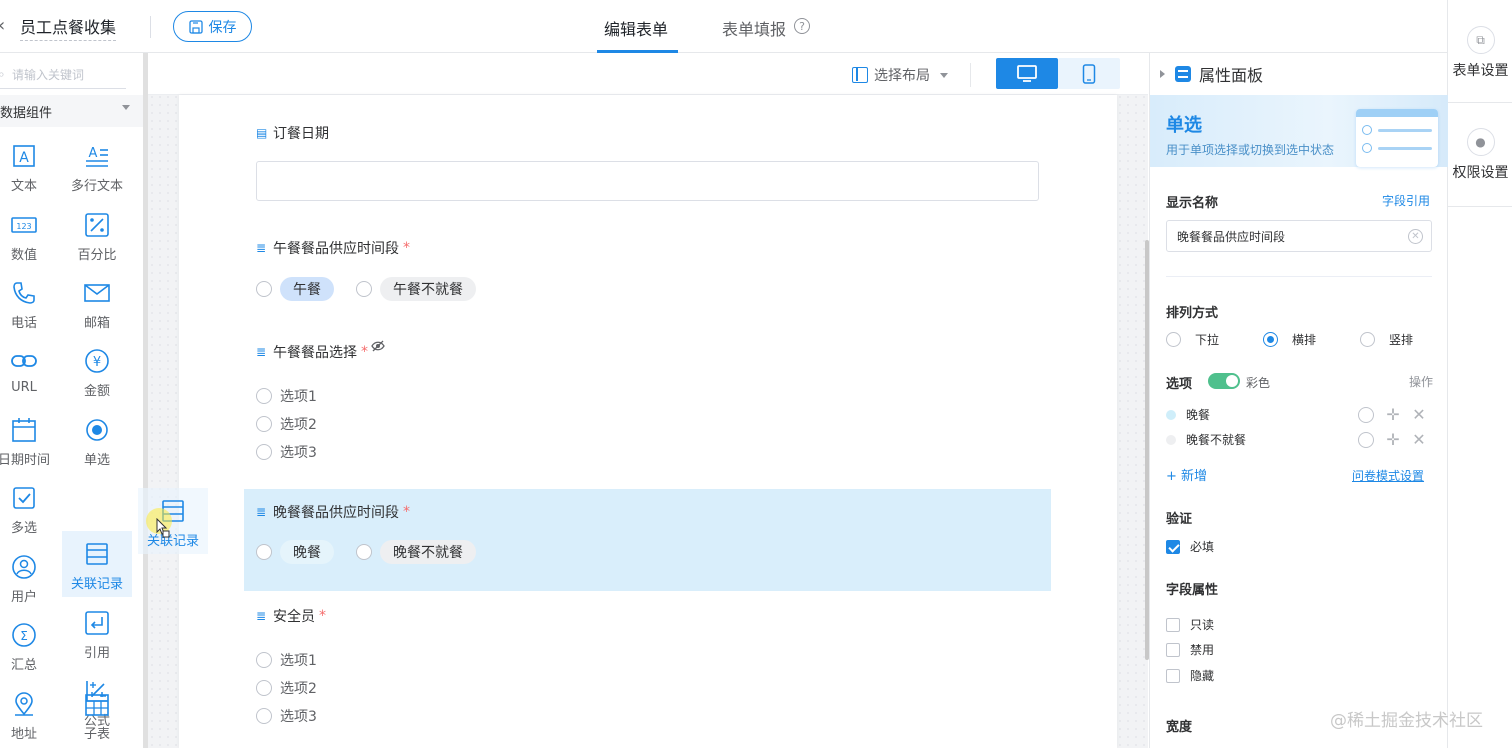  What do you see at coordinates (1027, 73) in the screenshot?
I see `desktop-view-button` at bounding box center [1027, 73].